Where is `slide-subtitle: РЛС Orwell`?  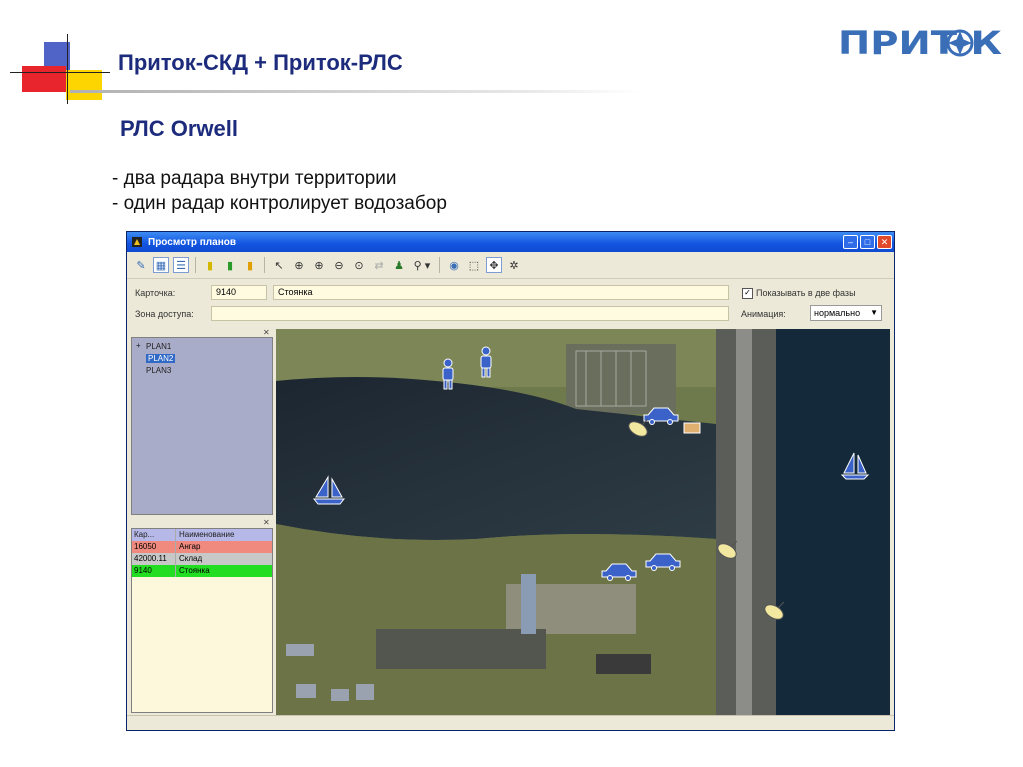
slide-subtitle: РЛС Orwell is located at coordinates (179, 128).